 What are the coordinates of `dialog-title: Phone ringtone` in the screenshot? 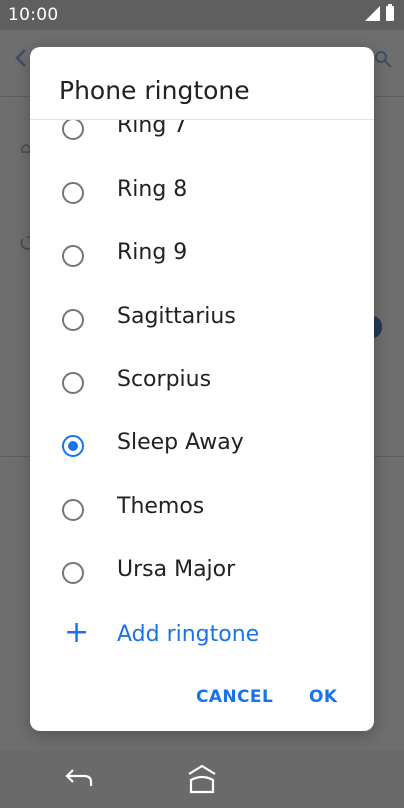 It's located at (154, 90).